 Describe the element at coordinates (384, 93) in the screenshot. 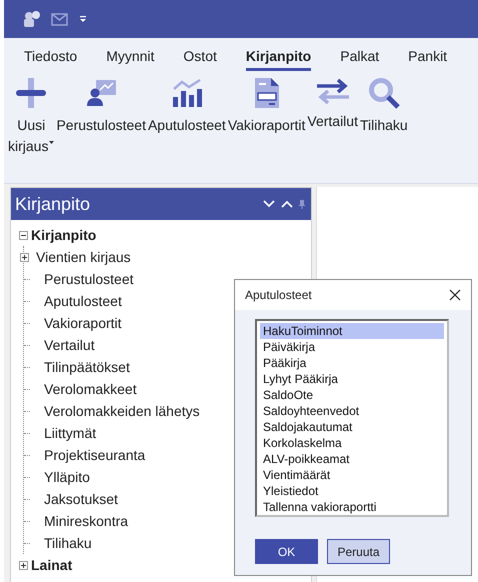

I see `search-icon` at that location.